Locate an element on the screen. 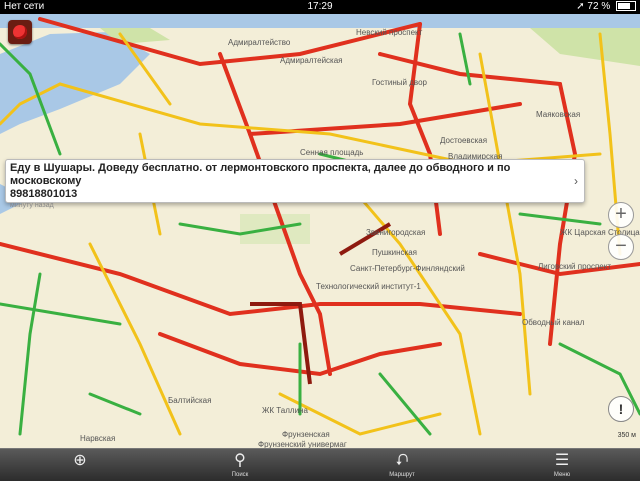 The width and height of the screenshot is (640, 481). map-label-dostoevskaya: Достоевская is located at coordinates (464, 140).